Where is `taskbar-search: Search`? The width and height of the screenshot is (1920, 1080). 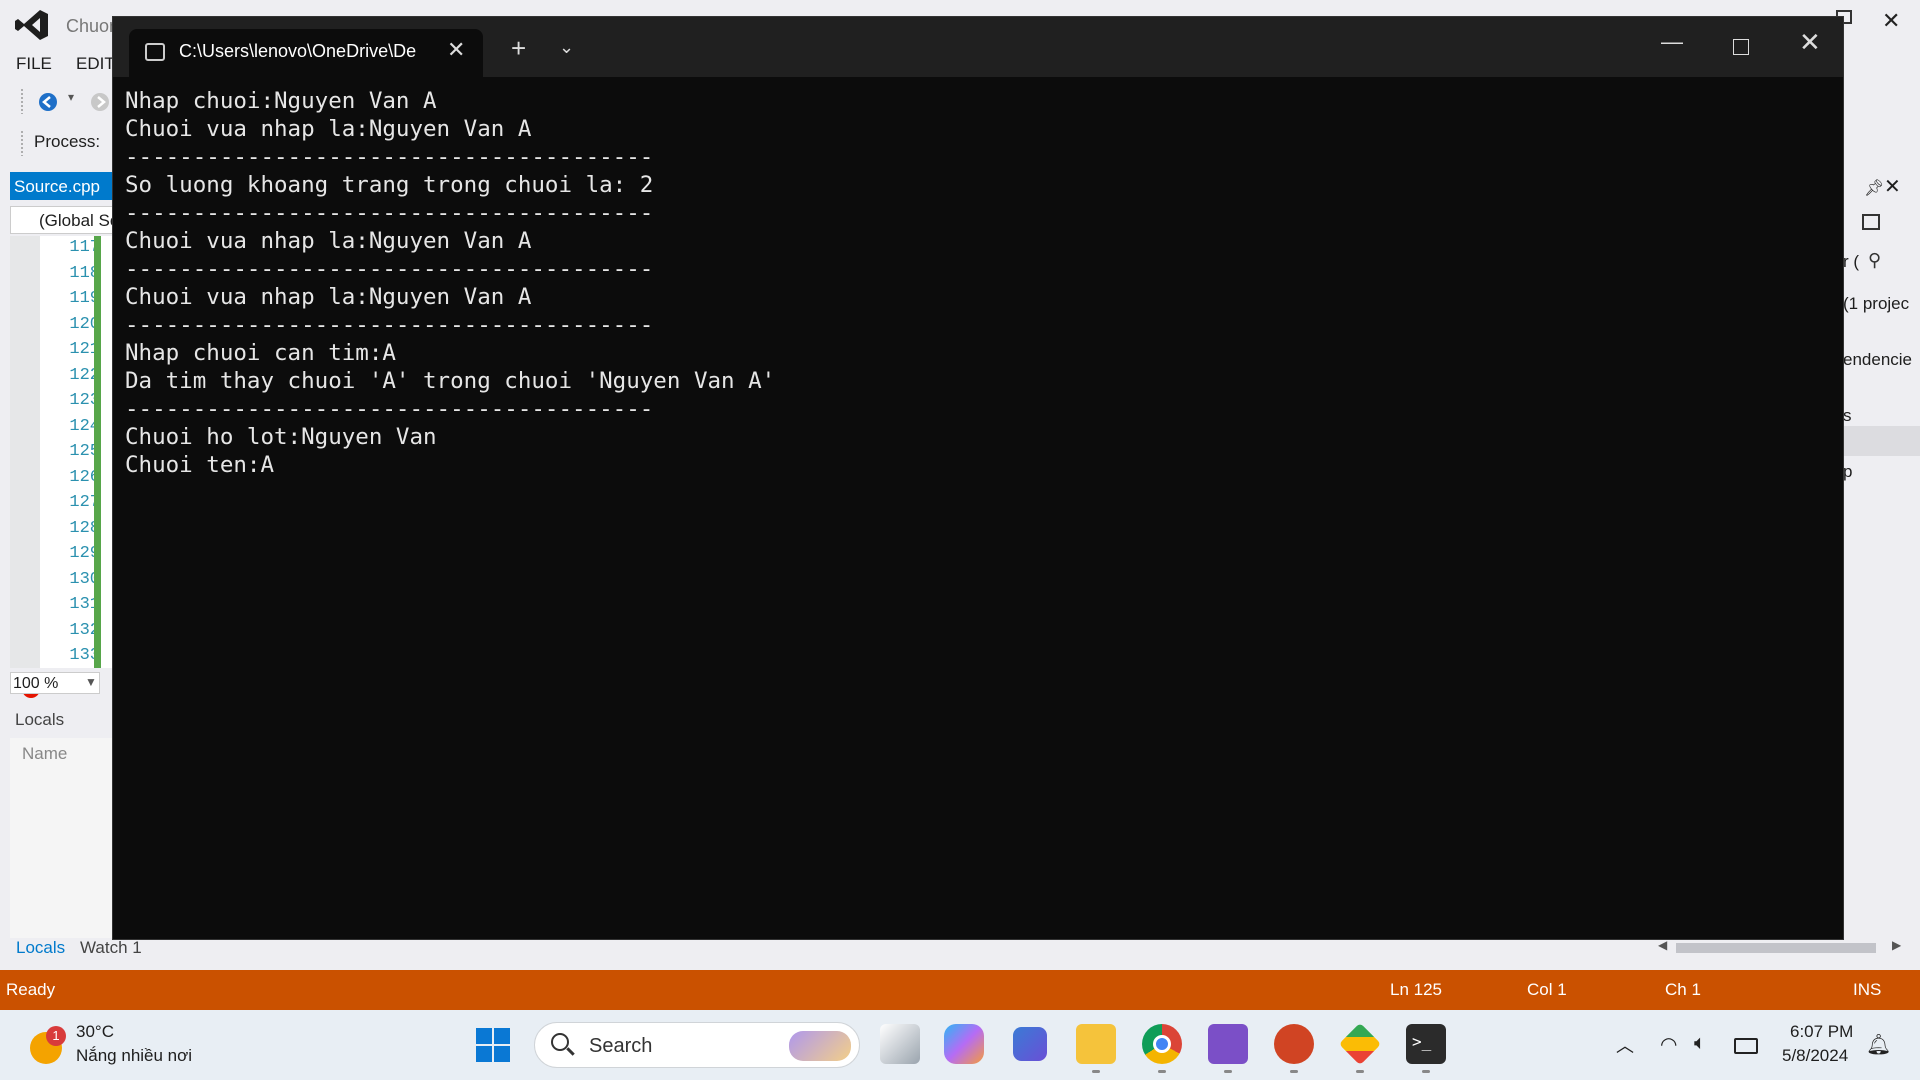
taskbar-search: Search is located at coordinates (697, 1045).